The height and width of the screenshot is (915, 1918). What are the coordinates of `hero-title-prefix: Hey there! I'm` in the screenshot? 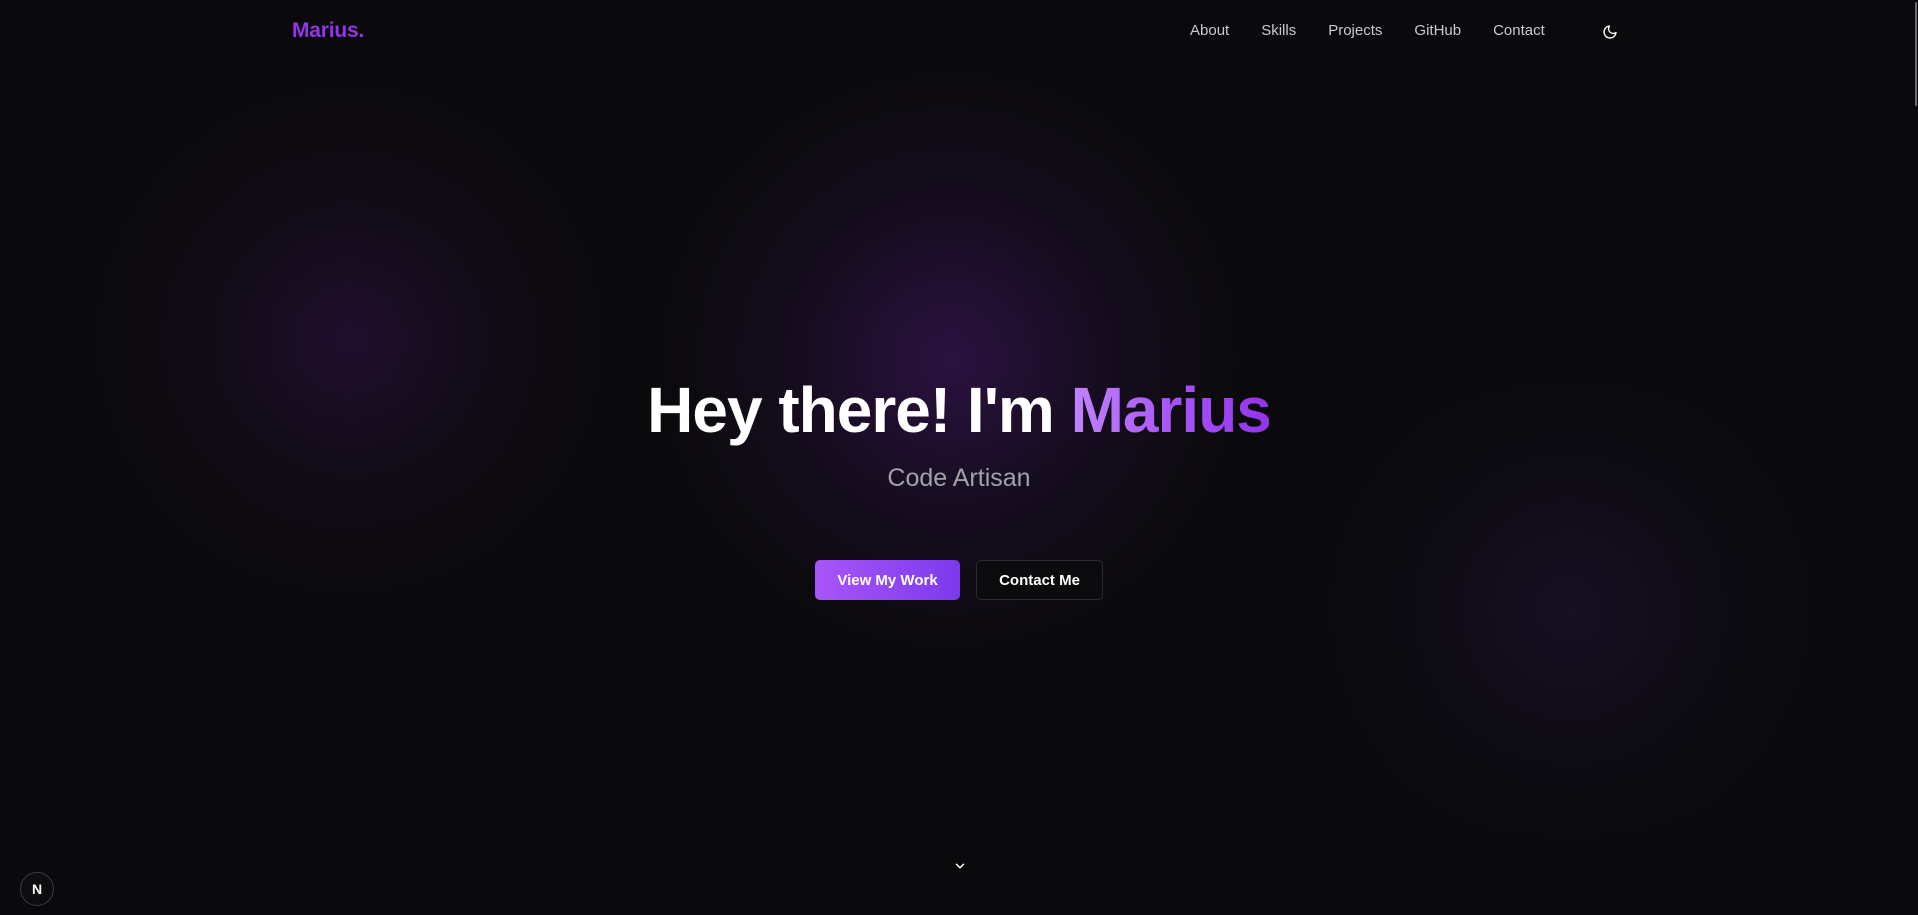 It's located at (859, 410).